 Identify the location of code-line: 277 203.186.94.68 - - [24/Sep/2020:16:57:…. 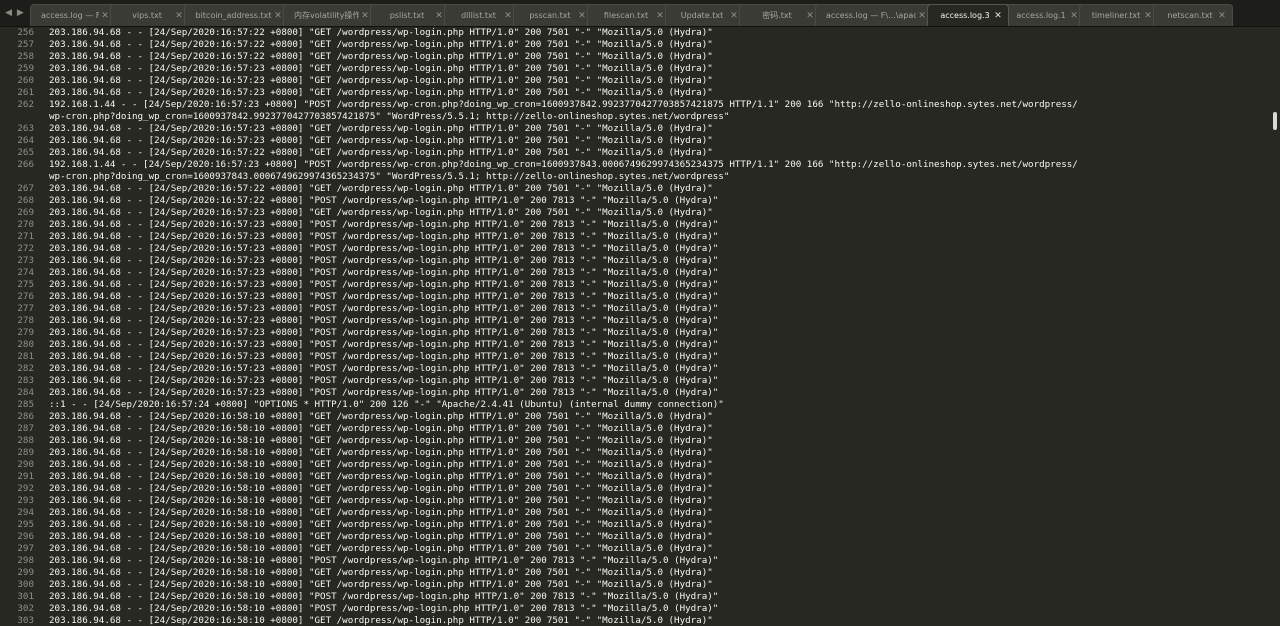
(640, 309).